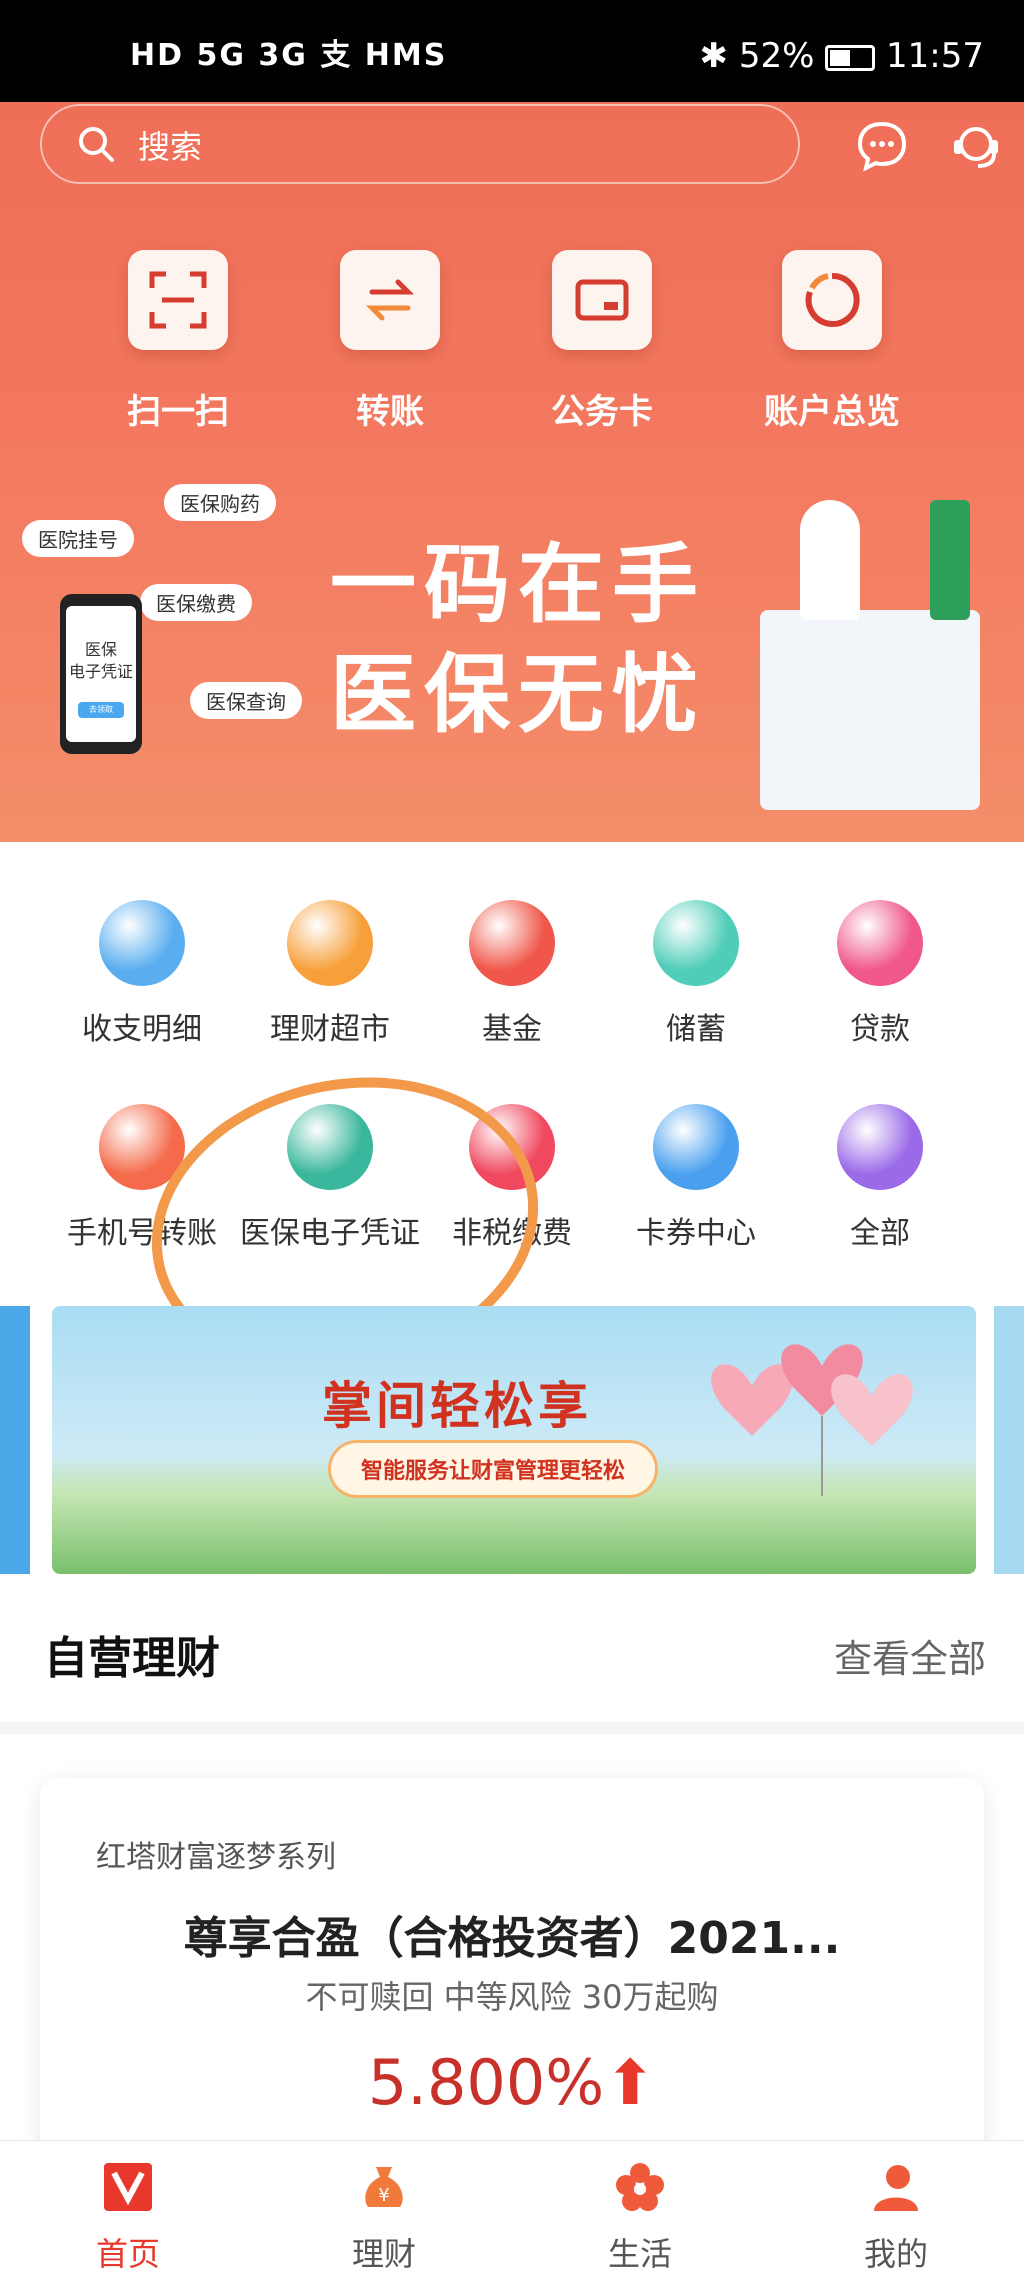  I want to click on battery-percent: 52%, so click(776, 56).